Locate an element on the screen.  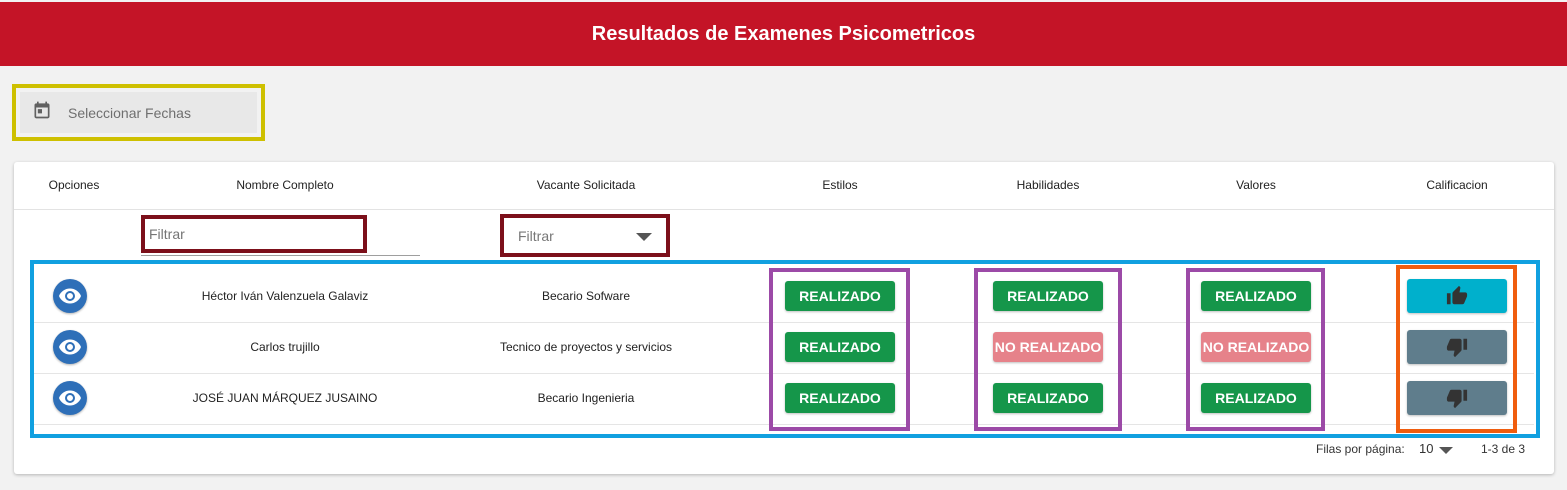
date-picker-label: Seleccionar Fechas is located at coordinates (129, 112).